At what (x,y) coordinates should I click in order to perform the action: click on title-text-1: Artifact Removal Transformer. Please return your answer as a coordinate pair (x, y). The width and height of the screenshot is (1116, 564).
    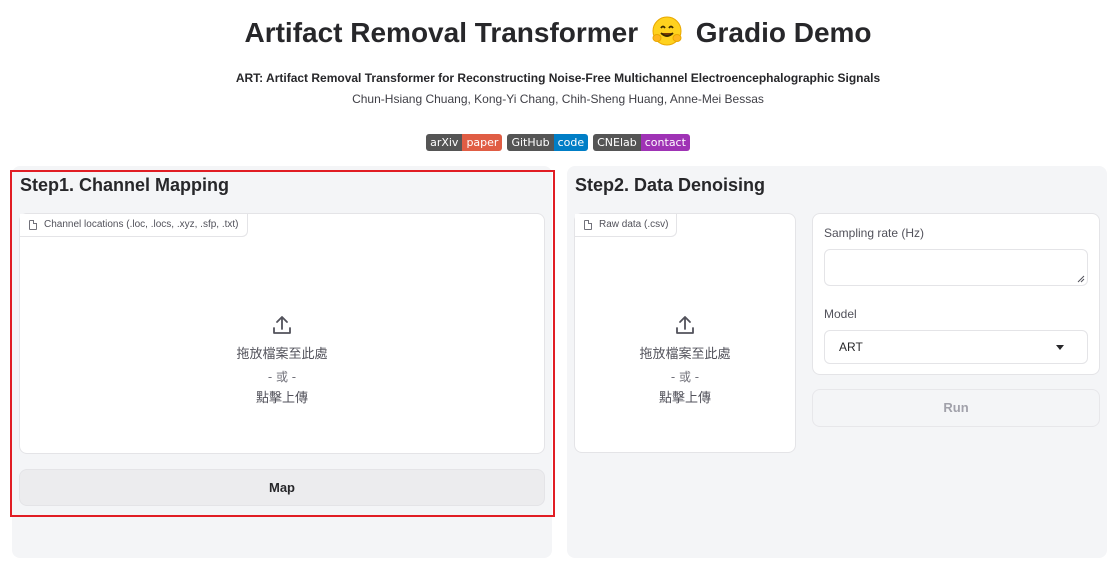
    Looking at the image, I should click on (441, 32).